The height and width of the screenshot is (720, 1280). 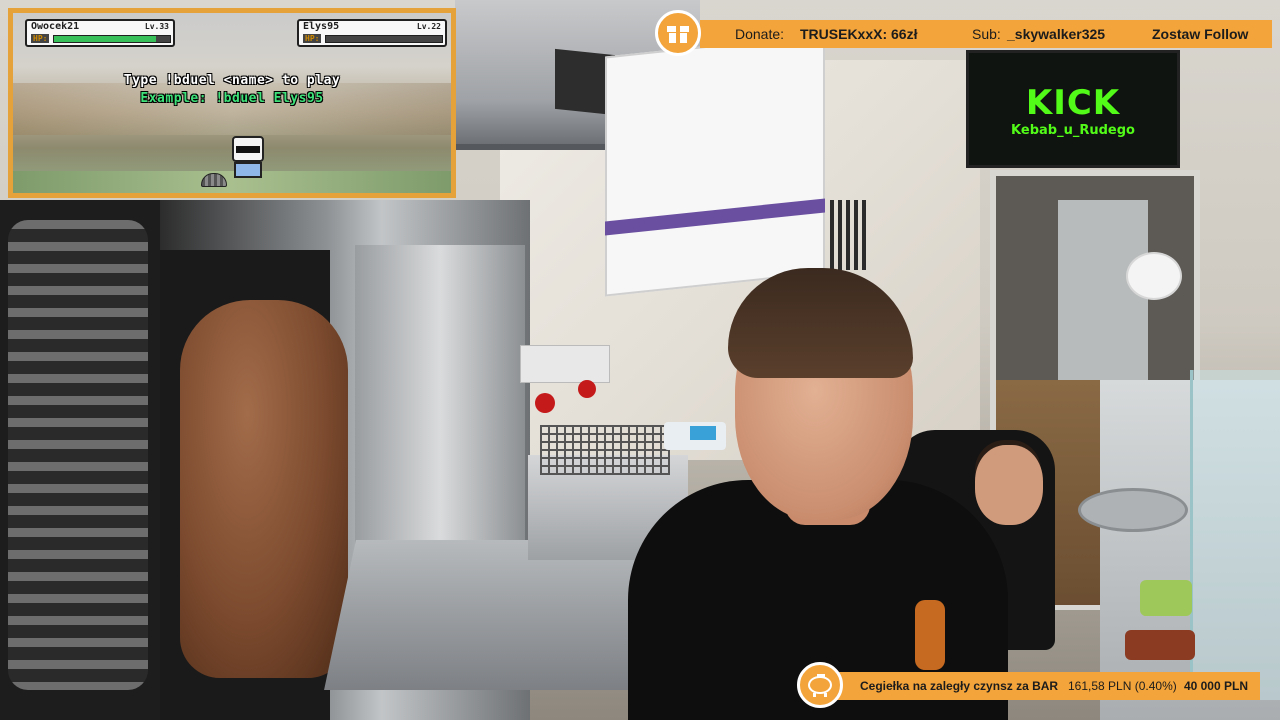 What do you see at coordinates (264, 489) in the screenshot?
I see `kebab-meat` at bounding box center [264, 489].